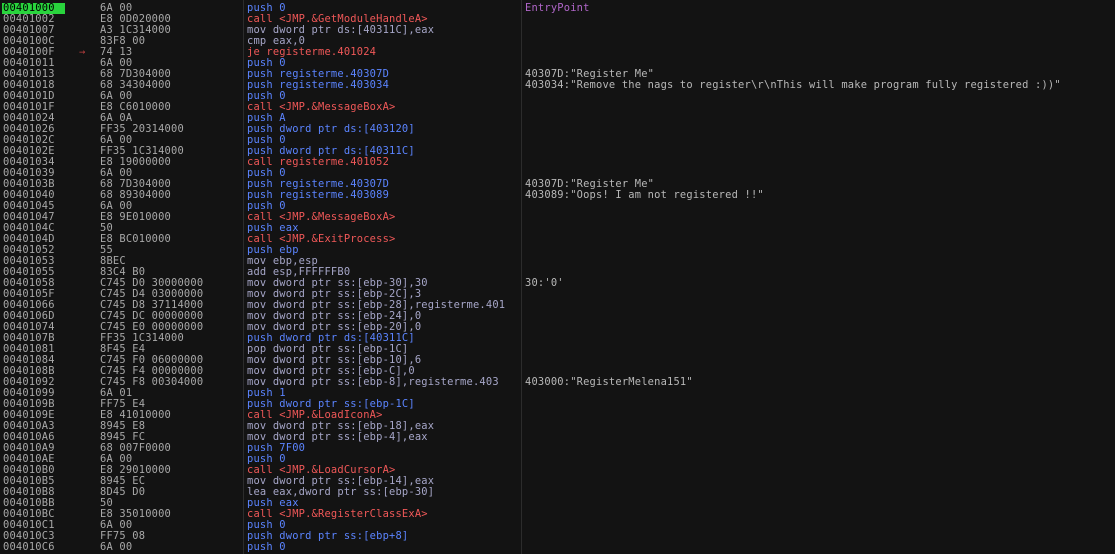  Describe the element at coordinates (557, 250) in the screenshot. I see `disasm-row: 00401052 55 push ebp` at that location.